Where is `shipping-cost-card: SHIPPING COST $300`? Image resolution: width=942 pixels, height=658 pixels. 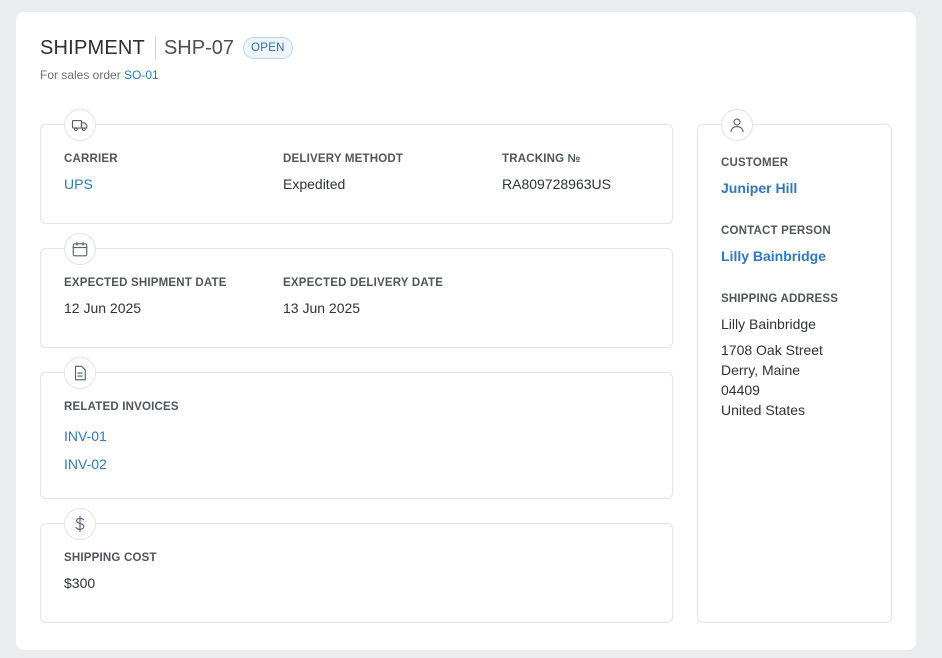
shipping-cost-card: SHIPPING COST $300 is located at coordinates (356, 565).